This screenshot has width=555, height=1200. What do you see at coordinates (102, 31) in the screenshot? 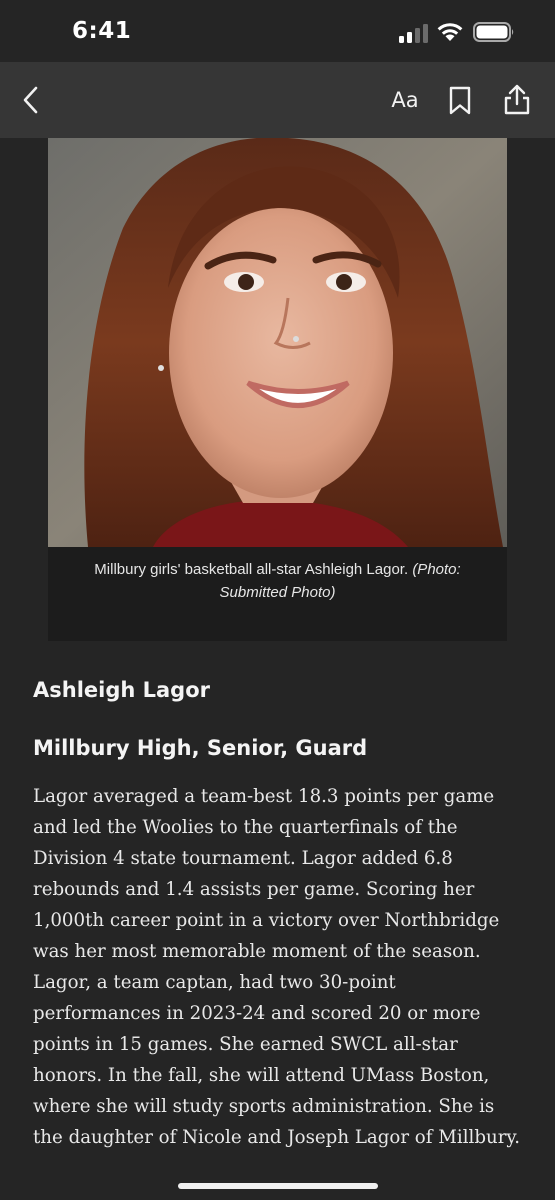
I see `status-time: 6:41` at bounding box center [102, 31].